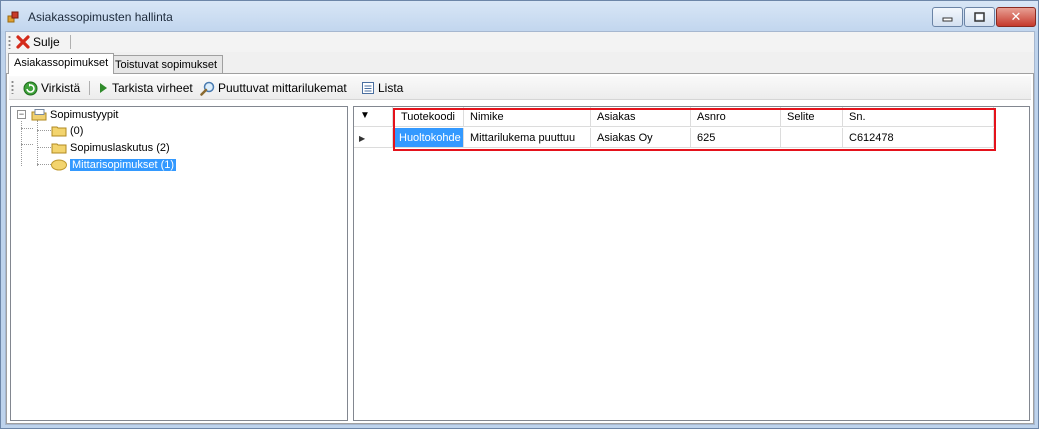 This screenshot has width=1039, height=429. Describe the element at coordinates (362, 138) in the screenshot. I see `current-row-icon: ▶` at that location.